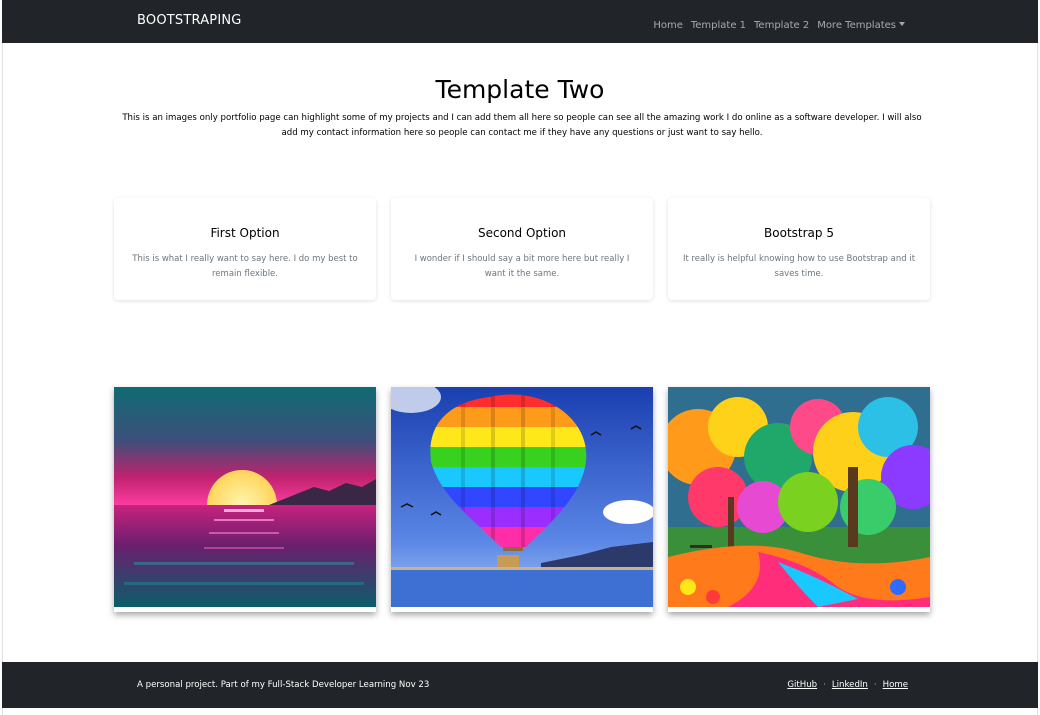 The image size is (1040, 715). I want to click on card-title: First Option, so click(245, 233).